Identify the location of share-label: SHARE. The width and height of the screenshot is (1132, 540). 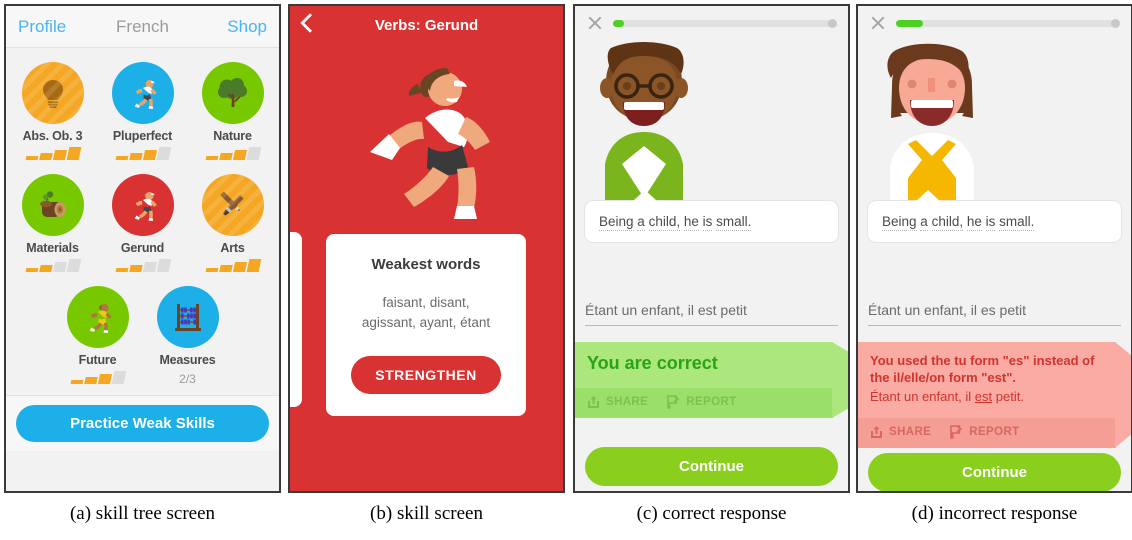
(910, 431).